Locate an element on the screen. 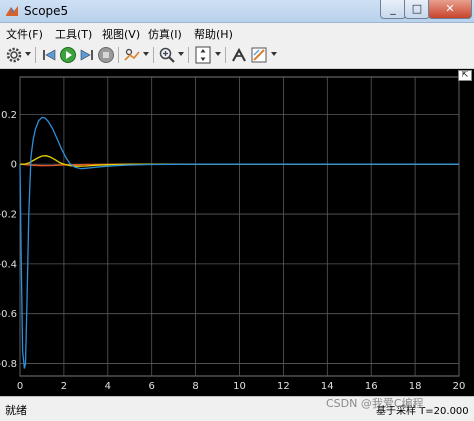  menu-bar: 文件(F) 工具(T) 视图(V) 仿真(I) 帮助(H) is located at coordinates (237, 32).